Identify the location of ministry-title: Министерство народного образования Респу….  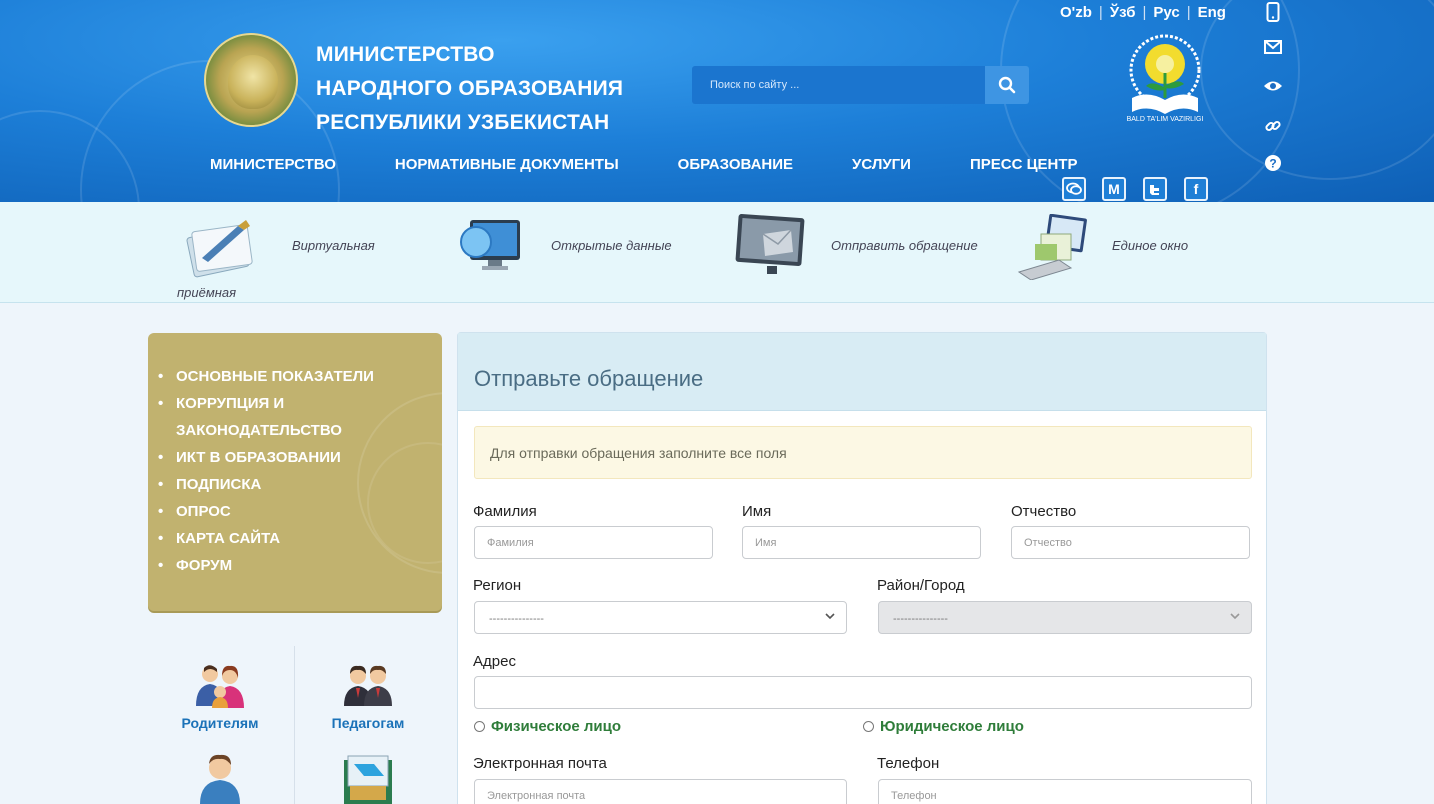
(469, 89).